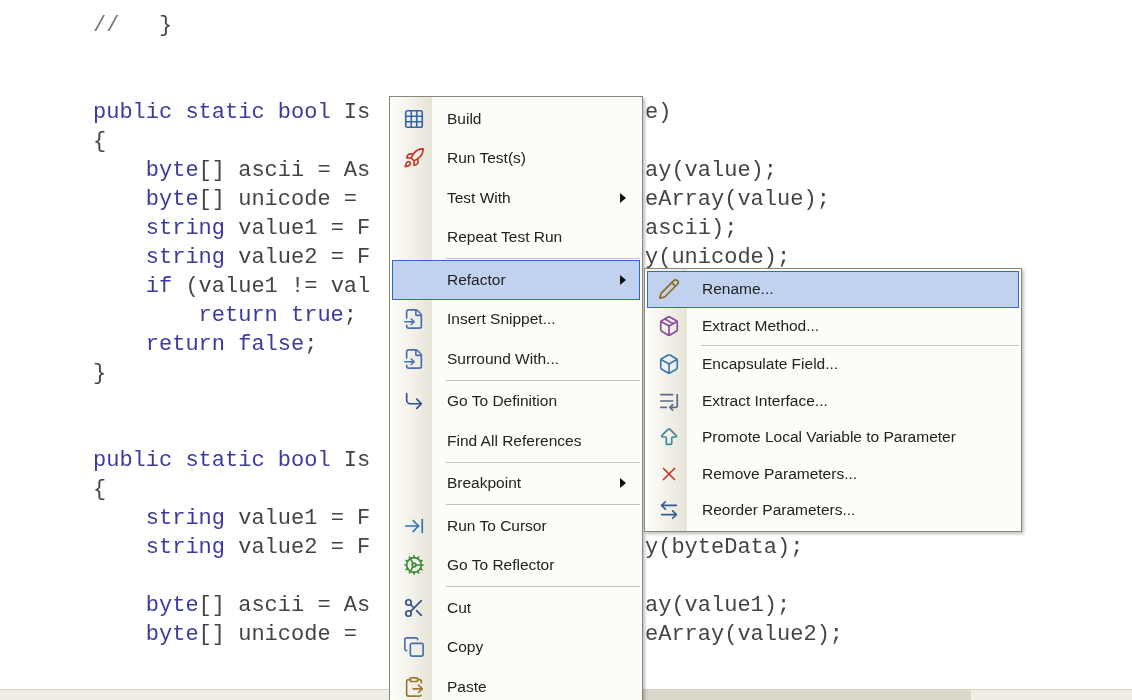  I want to click on code-line: y(byteData);, so click(724, 547).